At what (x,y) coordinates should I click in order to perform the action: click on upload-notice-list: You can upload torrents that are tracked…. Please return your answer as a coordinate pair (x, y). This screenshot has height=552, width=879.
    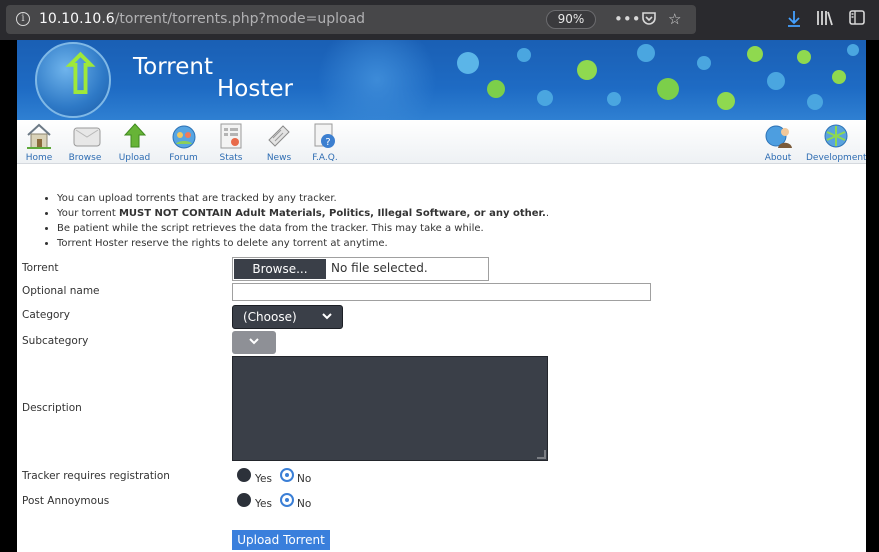
    Looking at the image, I should click on (303, 221).